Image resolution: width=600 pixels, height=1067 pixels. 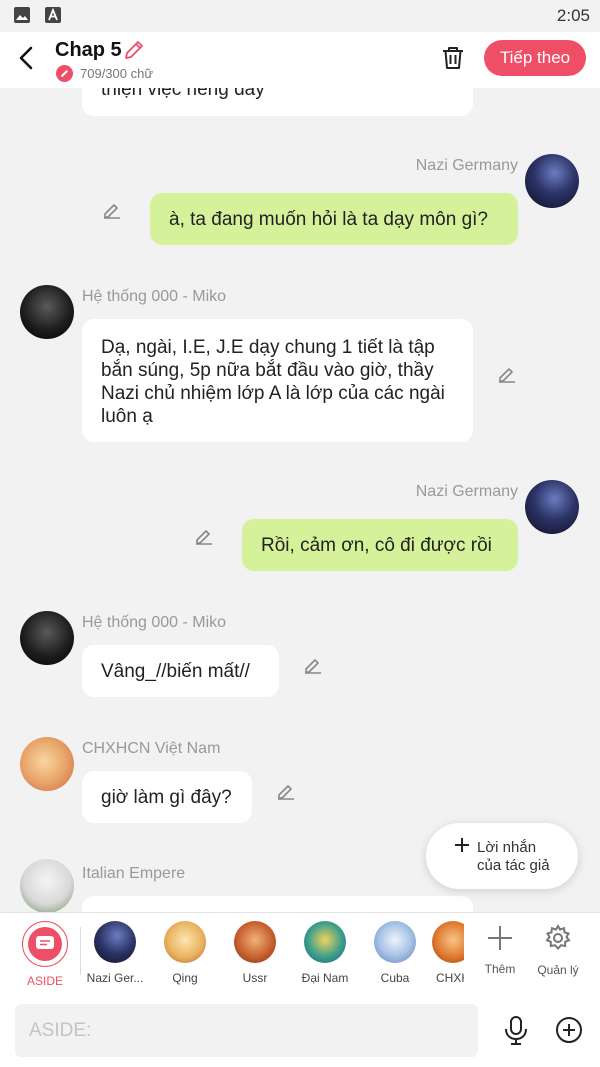 I want to click on character-name: Ussr, so click(x=255, y=978).